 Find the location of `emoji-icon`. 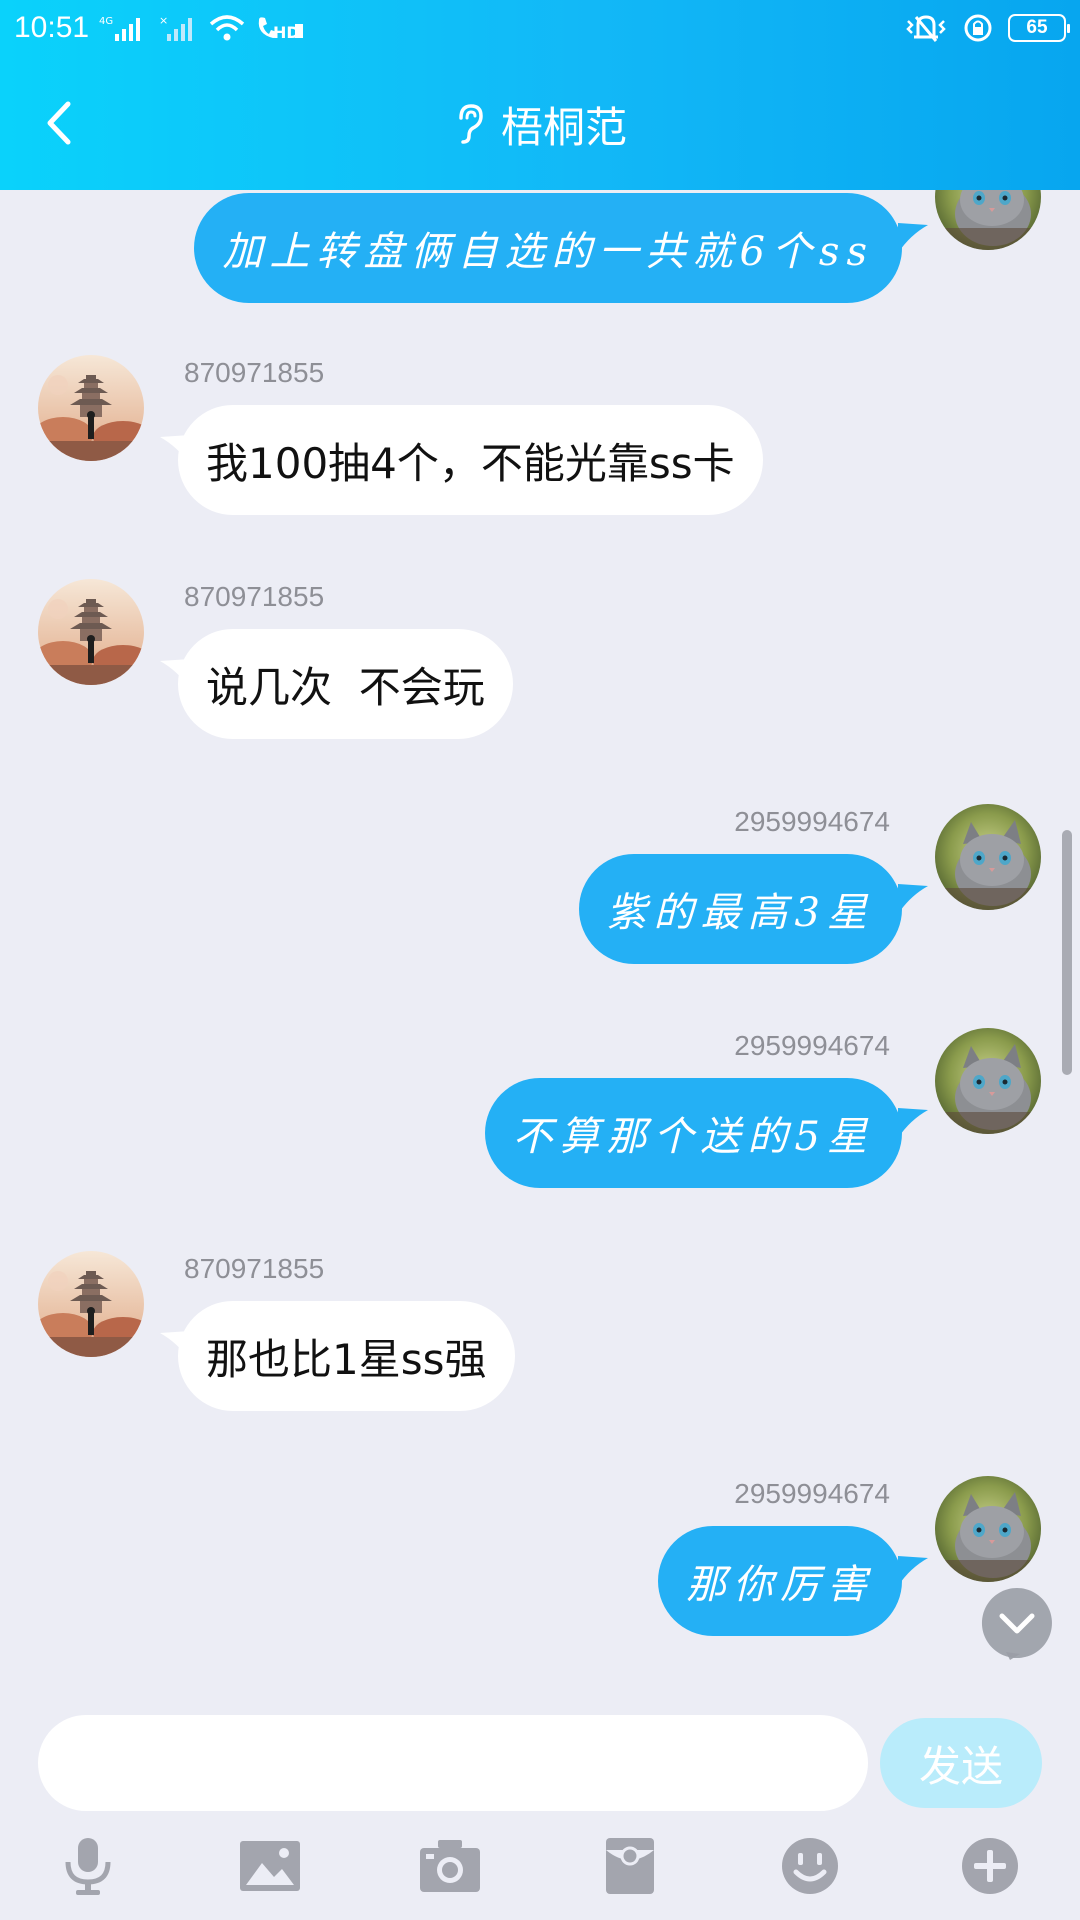

emoji-icon is located at coordinates (810, 1866).